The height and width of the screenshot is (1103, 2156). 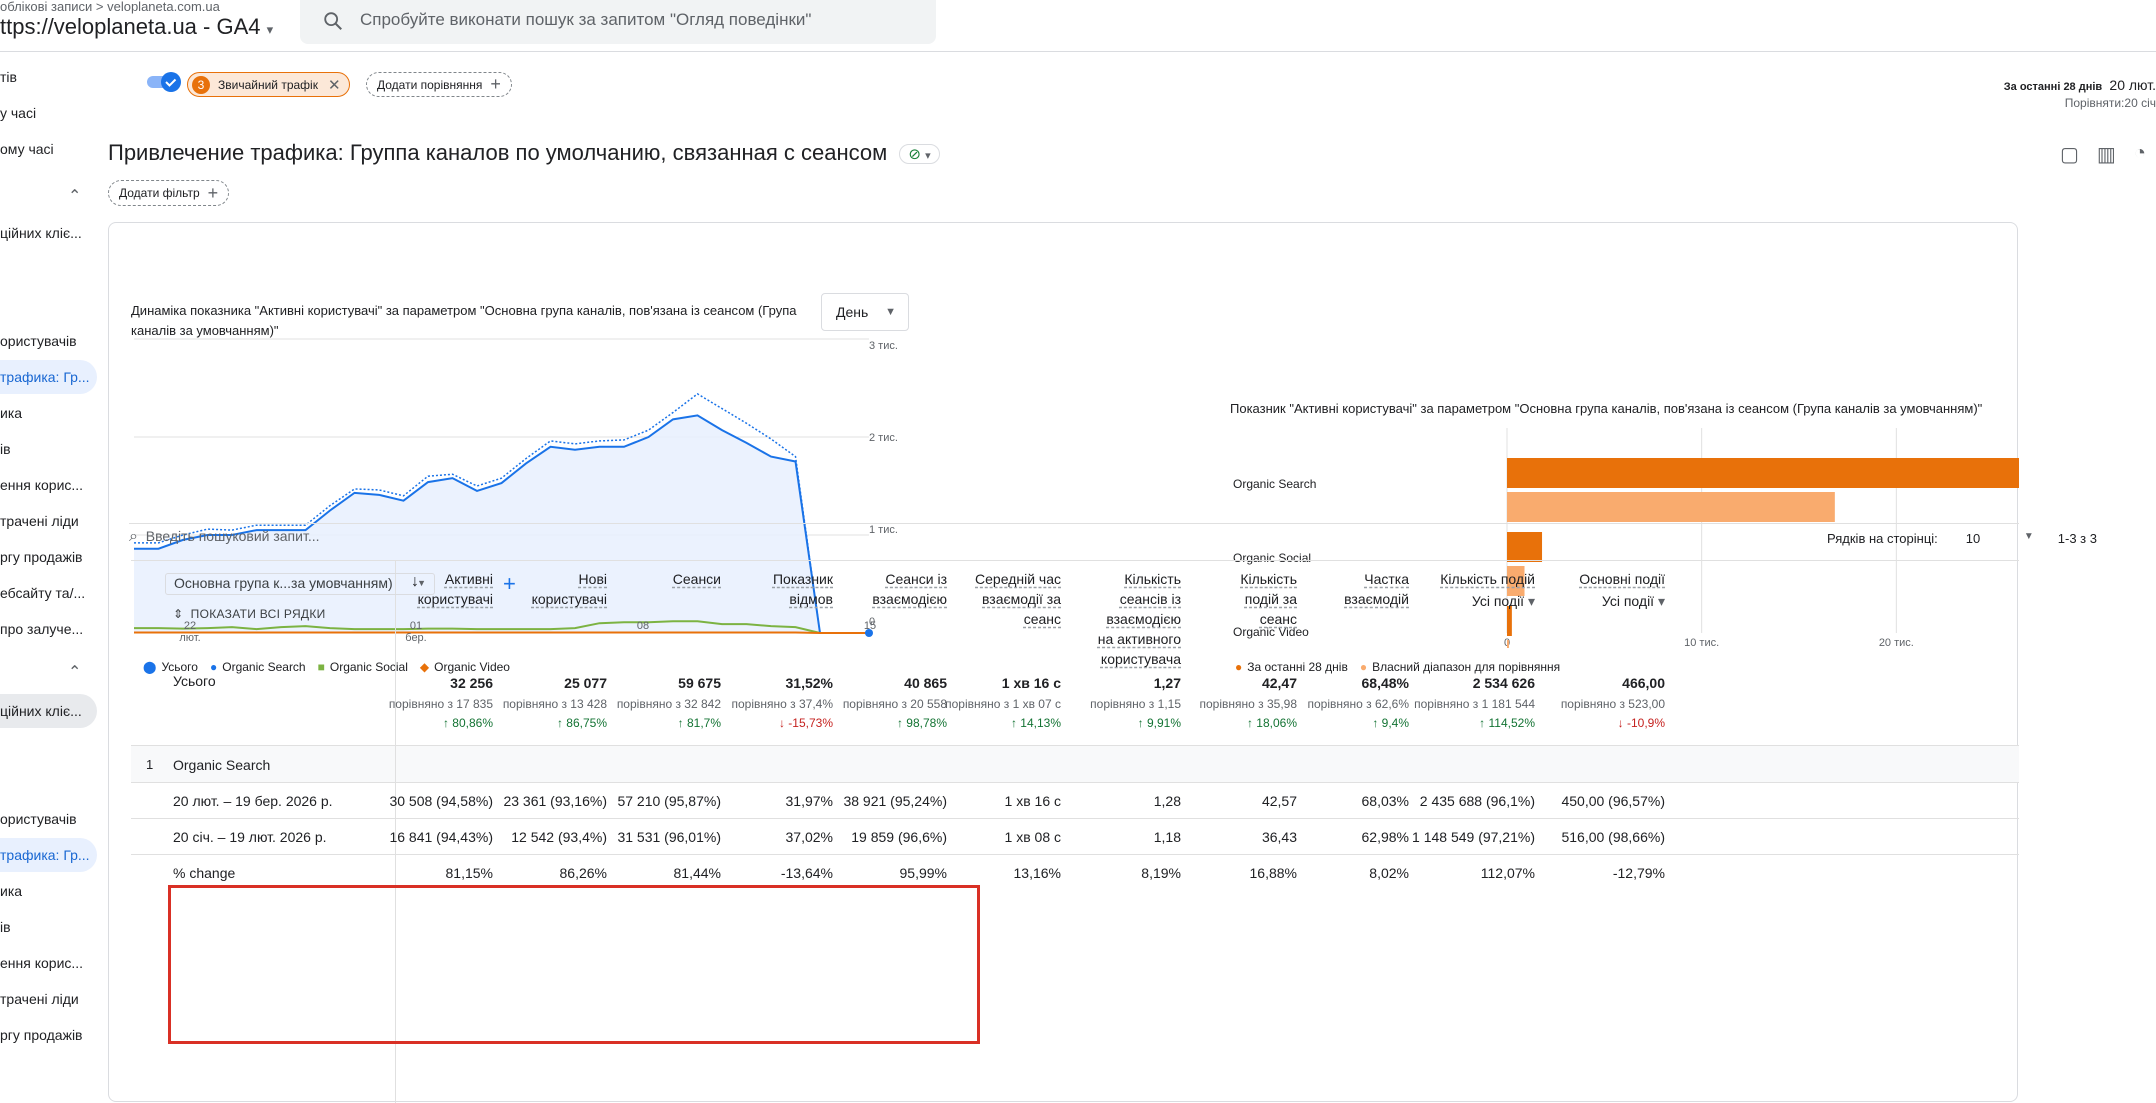 I want to click on search-icon: ⌕, so click(x=133, y=536).